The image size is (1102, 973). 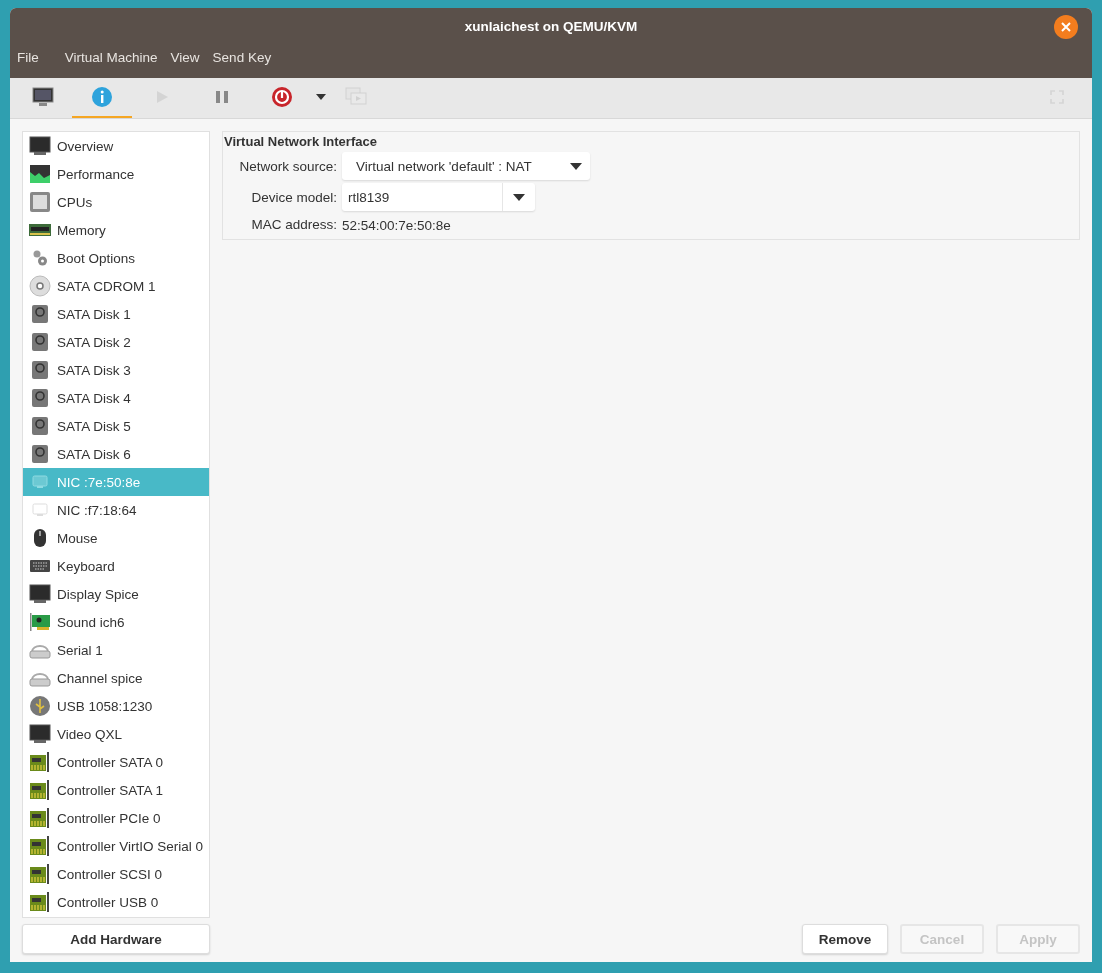 What do you see at coordinates (116, 258) in the screenshot?
I see `sidebar-item: Boot Options` at bounding box center [116, 258].